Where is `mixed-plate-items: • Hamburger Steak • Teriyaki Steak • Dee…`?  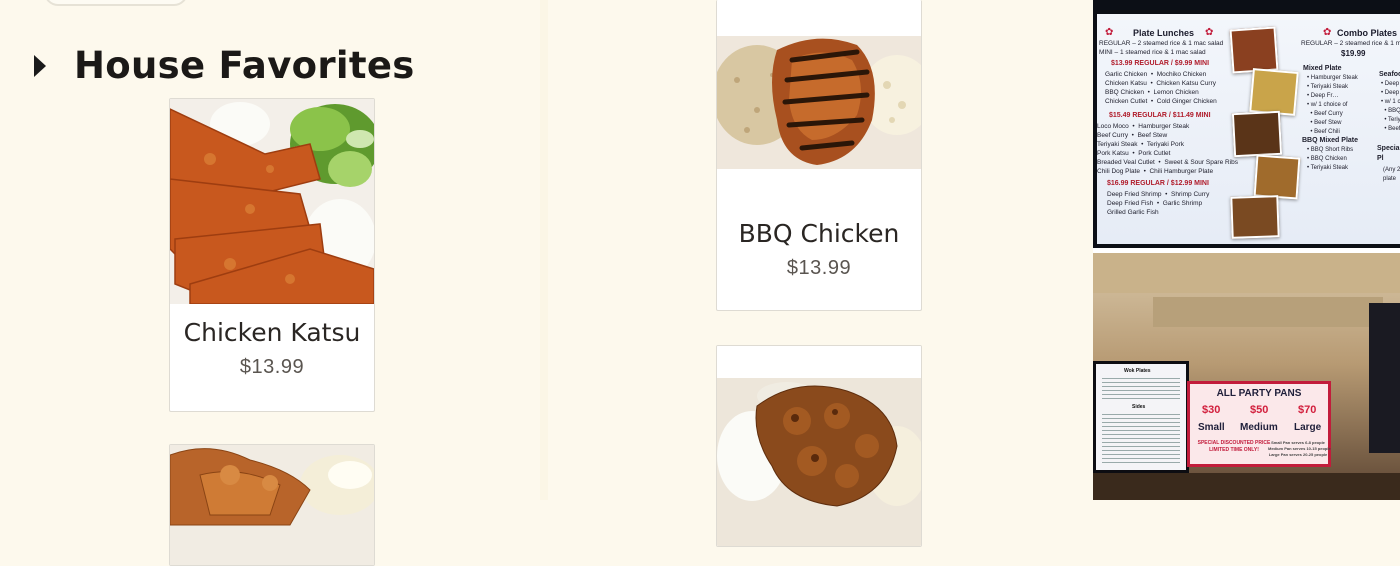
mixed-plate-items: • Hamburger Steak • Teriyaki Steak • Dee… is located at coordinates (1332, 105).